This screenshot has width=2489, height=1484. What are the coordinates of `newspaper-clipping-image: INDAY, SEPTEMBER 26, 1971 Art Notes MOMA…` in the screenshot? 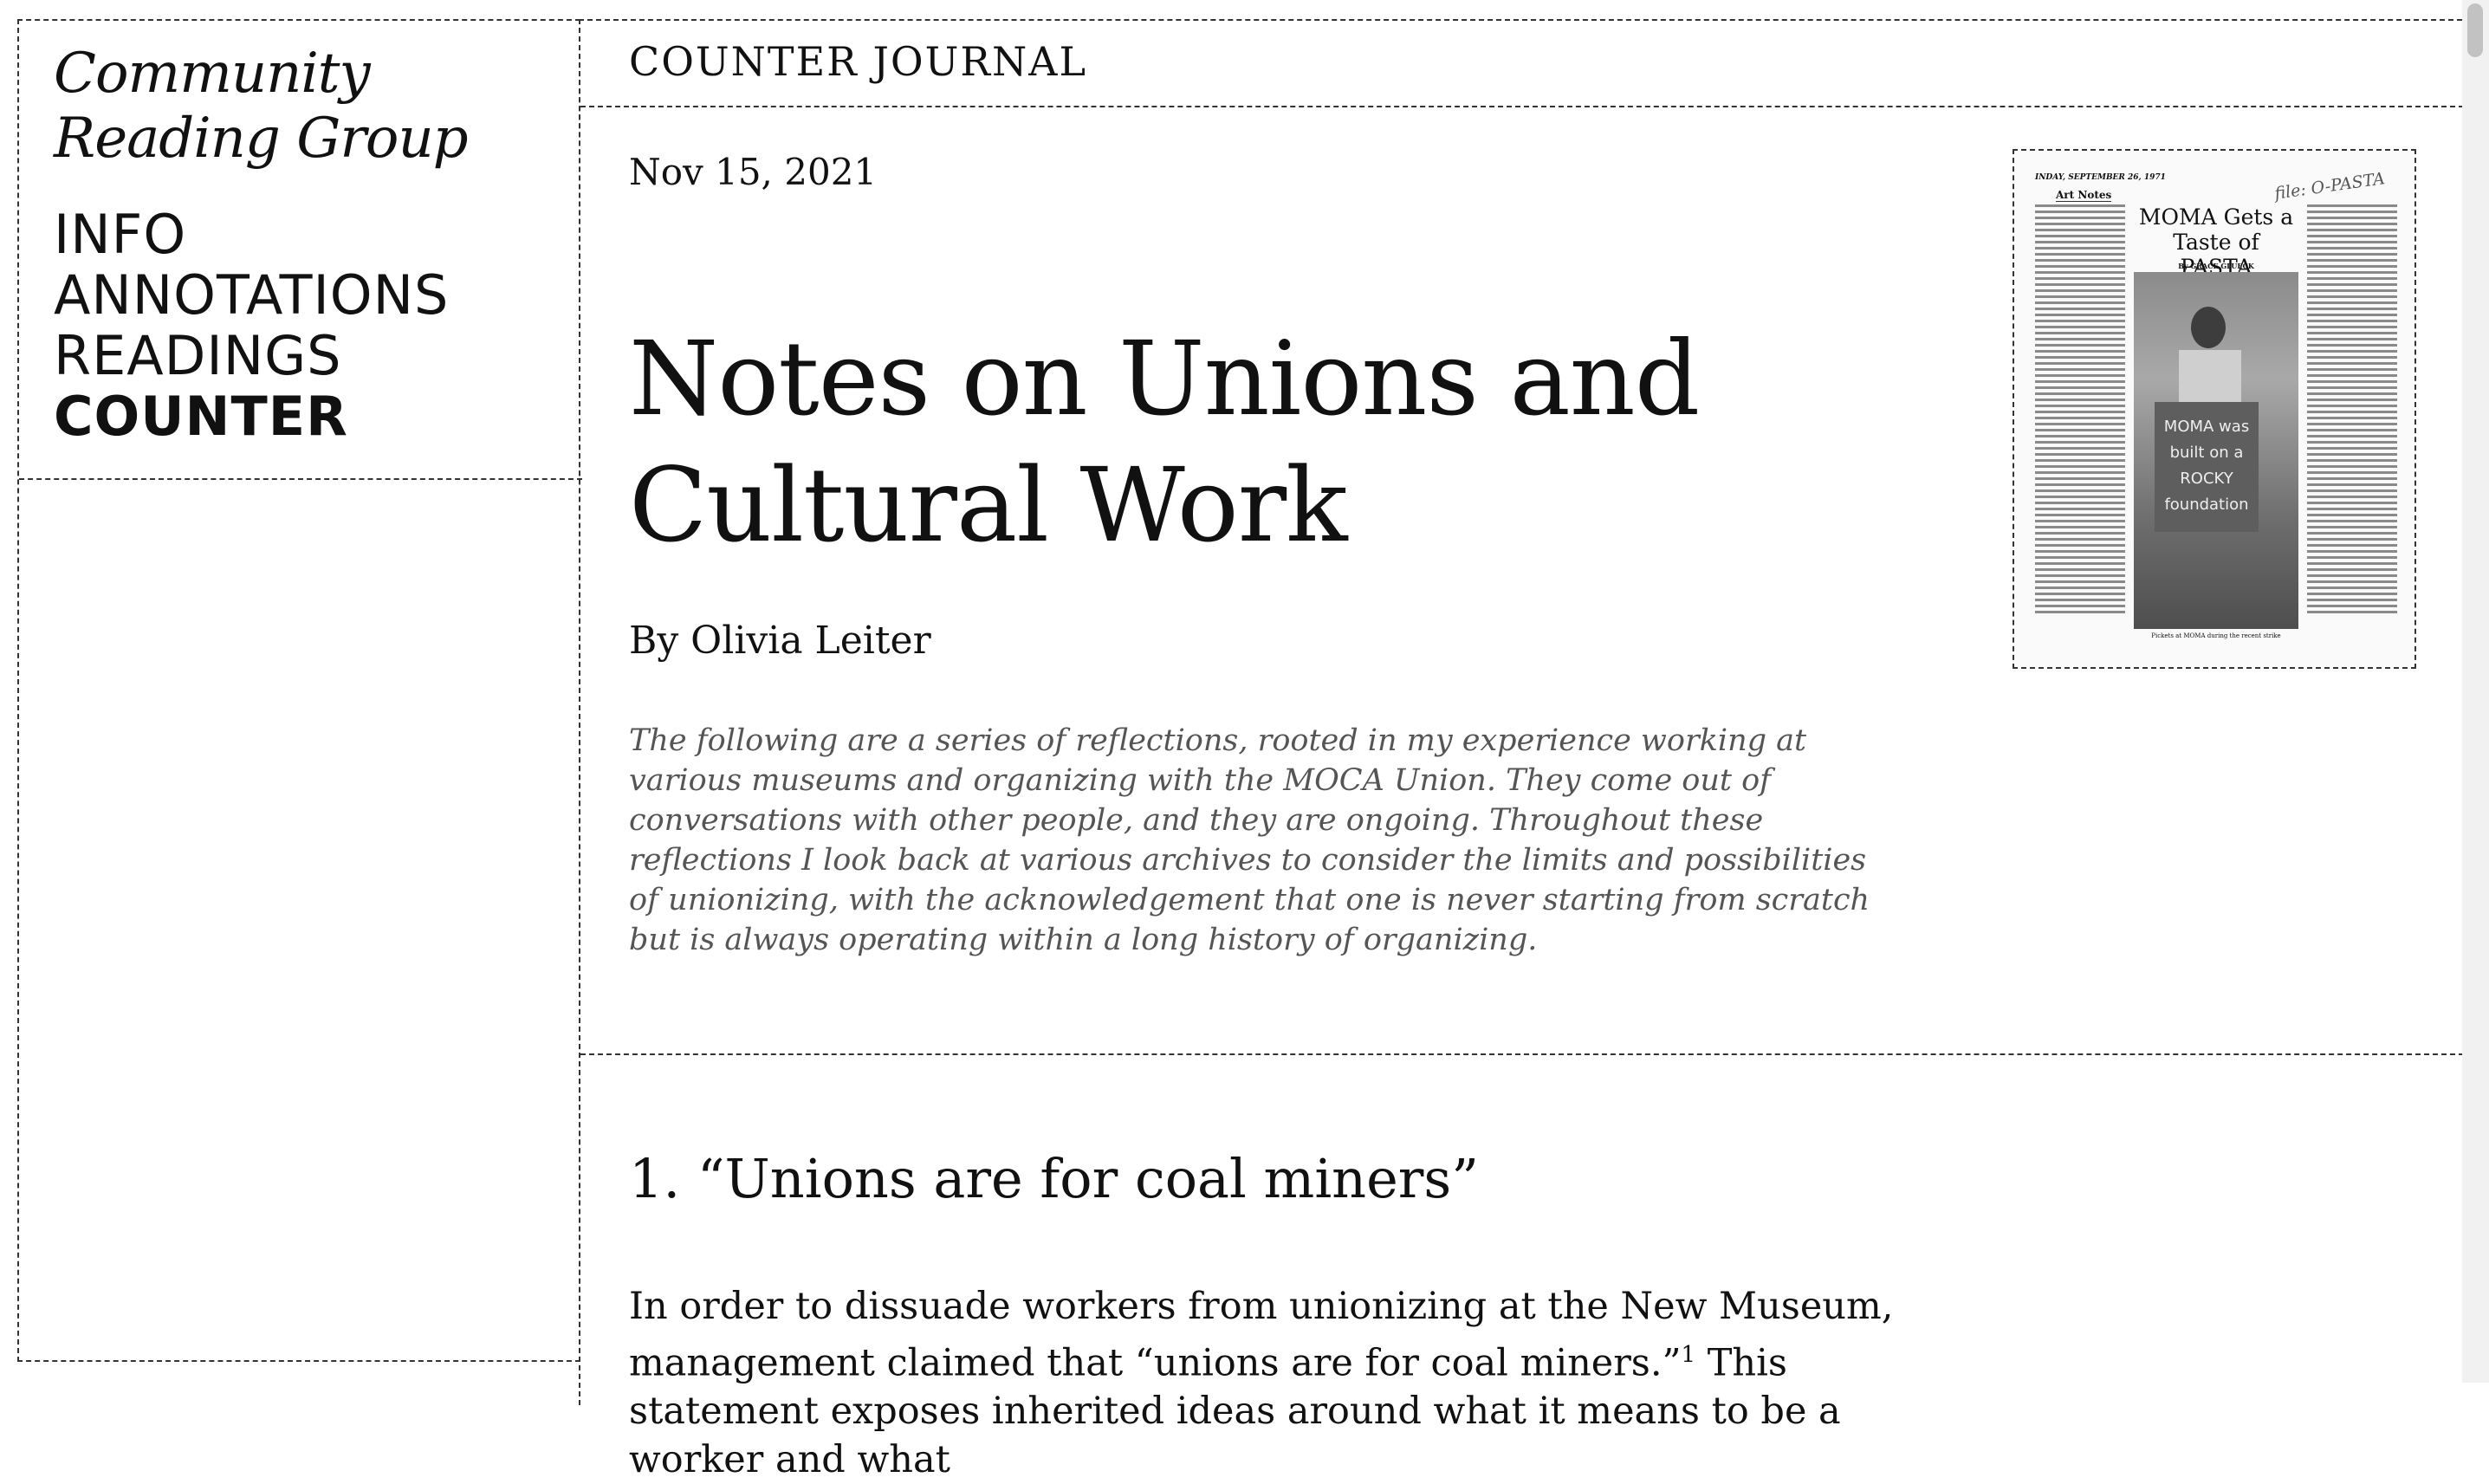 It's located at (2214, 409).